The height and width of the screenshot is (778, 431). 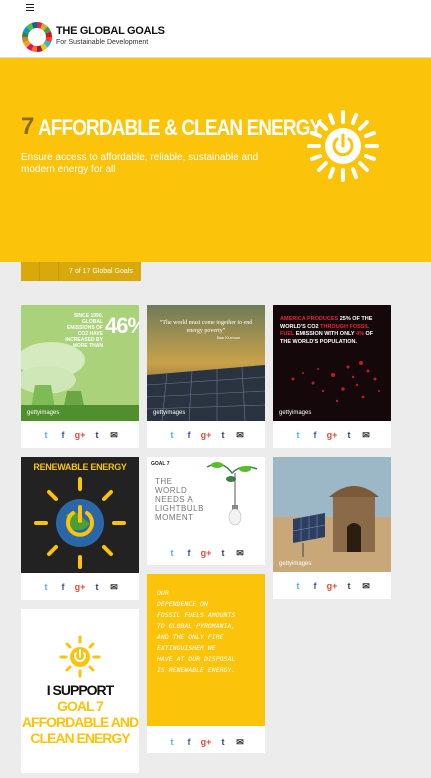 I want to click on quote-credit: Ban Ki-moon, so click(x=229, y=337).